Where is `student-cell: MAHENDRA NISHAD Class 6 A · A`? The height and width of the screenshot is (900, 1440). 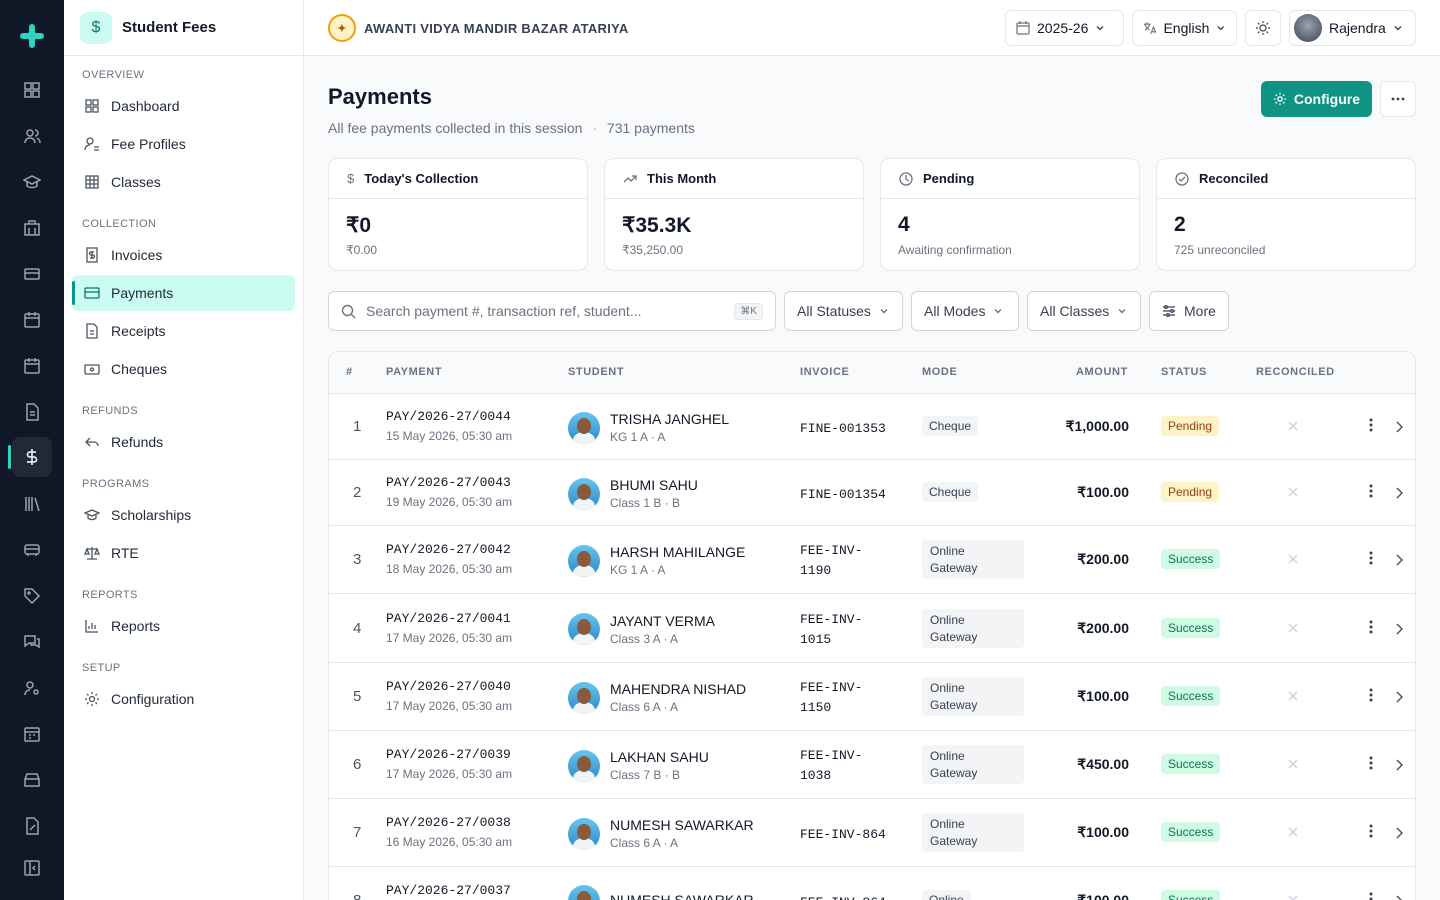 student-cell: MAHENDRA NISHAD Class 6 A · A is located at coordinates (657, 697).